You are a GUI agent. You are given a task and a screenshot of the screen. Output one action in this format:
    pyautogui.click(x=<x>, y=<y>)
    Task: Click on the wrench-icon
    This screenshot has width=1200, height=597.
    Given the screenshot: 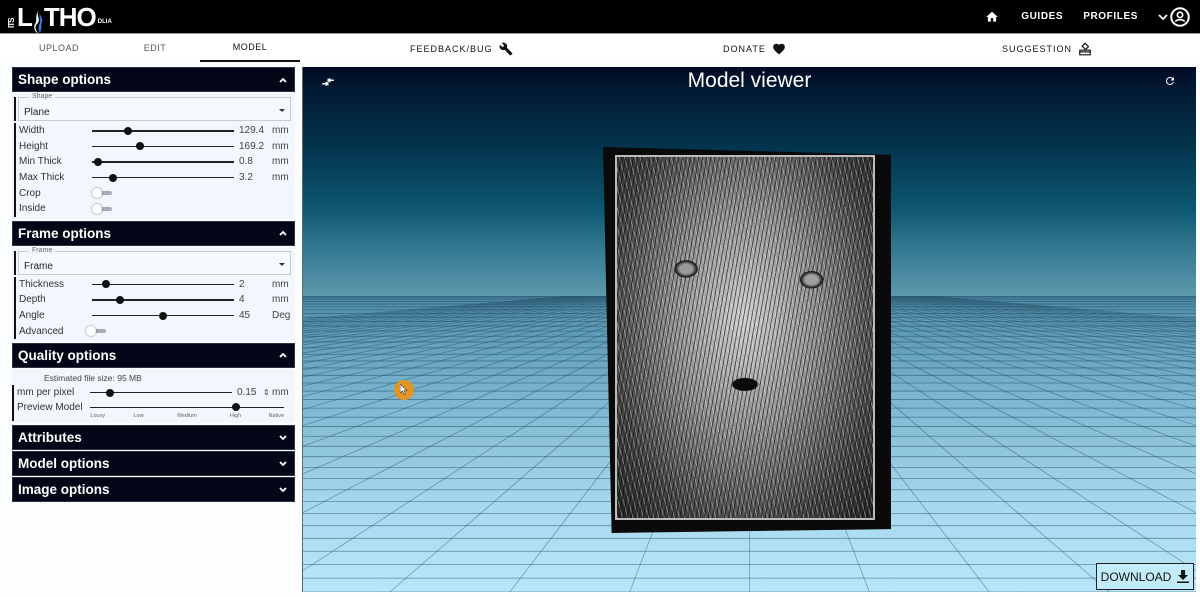 What is the action you would take?
    pyautogui.click(x=505, y=49)
    